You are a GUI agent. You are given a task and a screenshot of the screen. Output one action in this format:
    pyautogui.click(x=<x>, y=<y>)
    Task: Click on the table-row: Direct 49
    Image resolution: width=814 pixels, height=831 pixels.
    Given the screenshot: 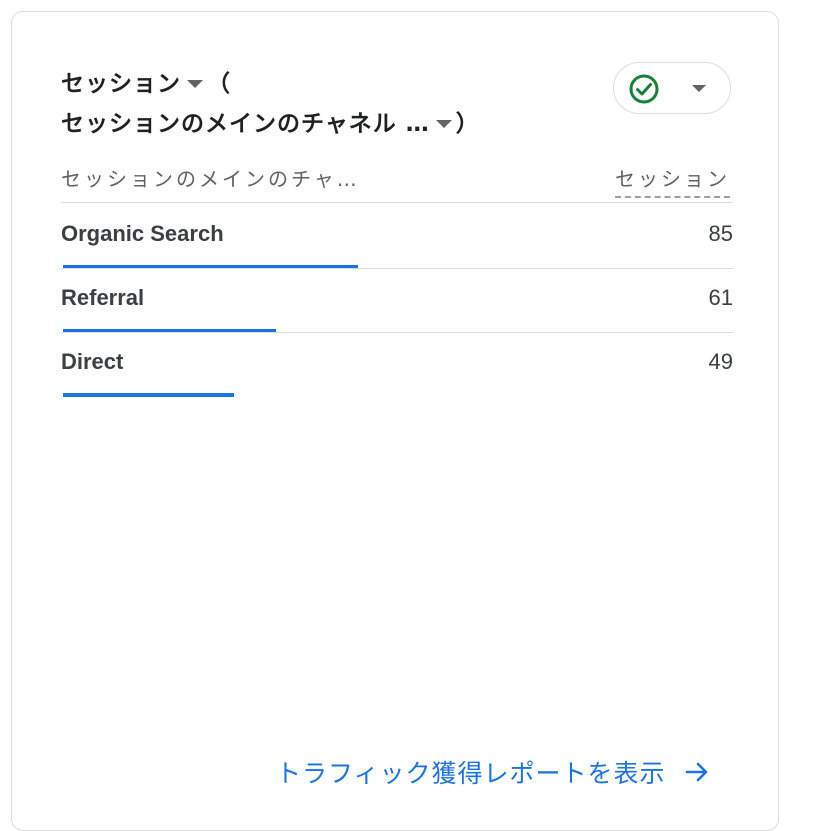 What is the action you would take?
    pyautogui.click(x=397, y=373)
    